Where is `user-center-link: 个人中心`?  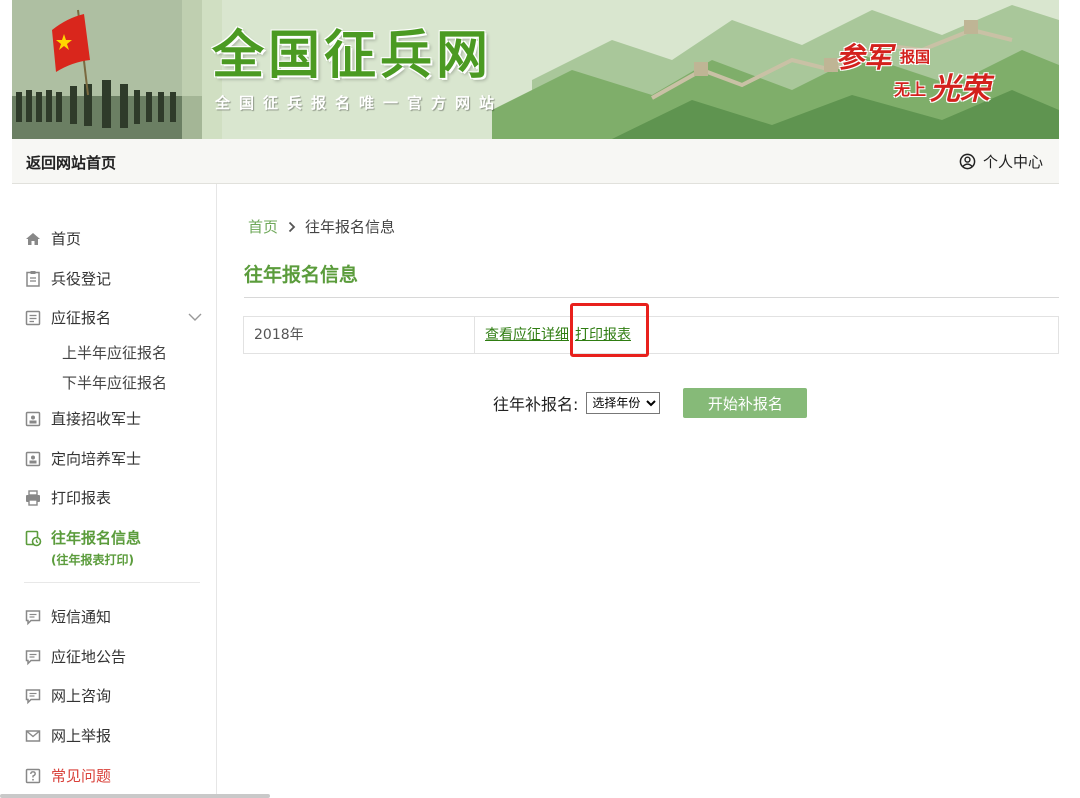 user-center-link: 个人中心 is located at coordinates (1001, 161).